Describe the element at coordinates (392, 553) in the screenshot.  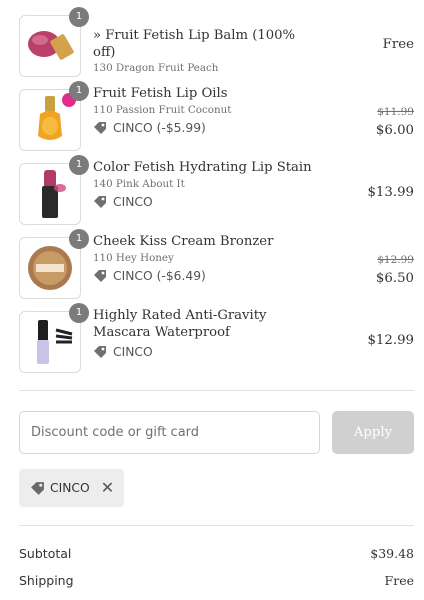
I see `subtotal-value: $39.48` at that location.